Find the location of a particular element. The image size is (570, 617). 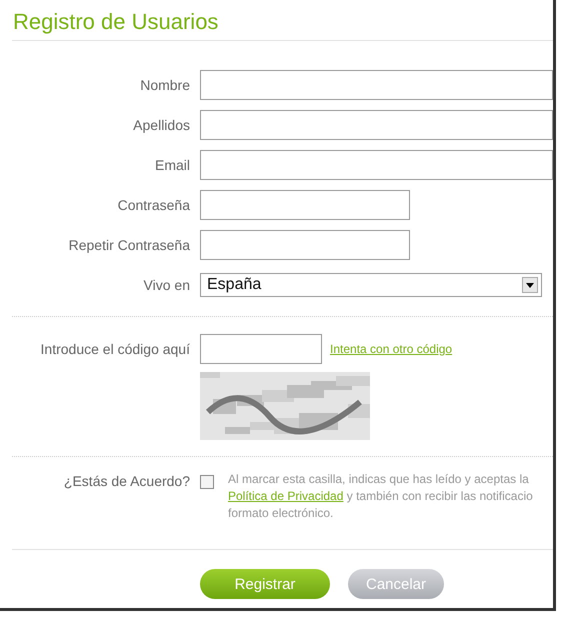

register-button: Registrar is located at coordinates (265, 584).